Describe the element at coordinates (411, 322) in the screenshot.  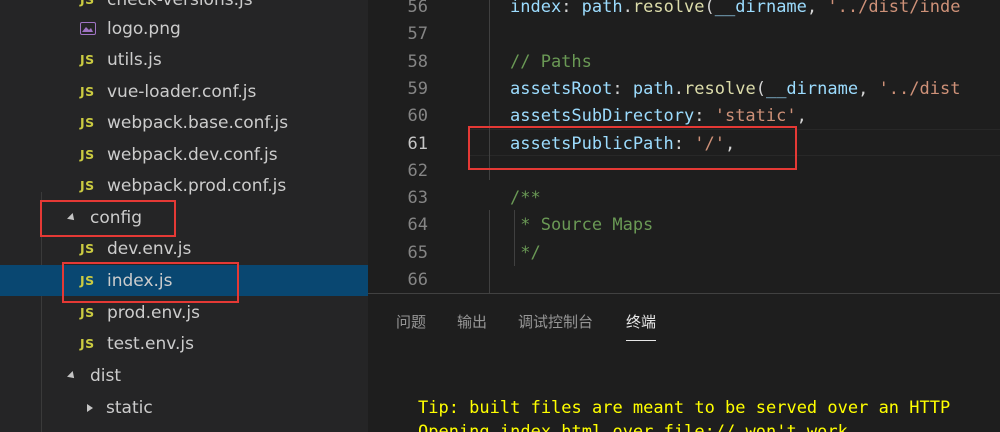
I see `tab-problems: 问题` at that location.